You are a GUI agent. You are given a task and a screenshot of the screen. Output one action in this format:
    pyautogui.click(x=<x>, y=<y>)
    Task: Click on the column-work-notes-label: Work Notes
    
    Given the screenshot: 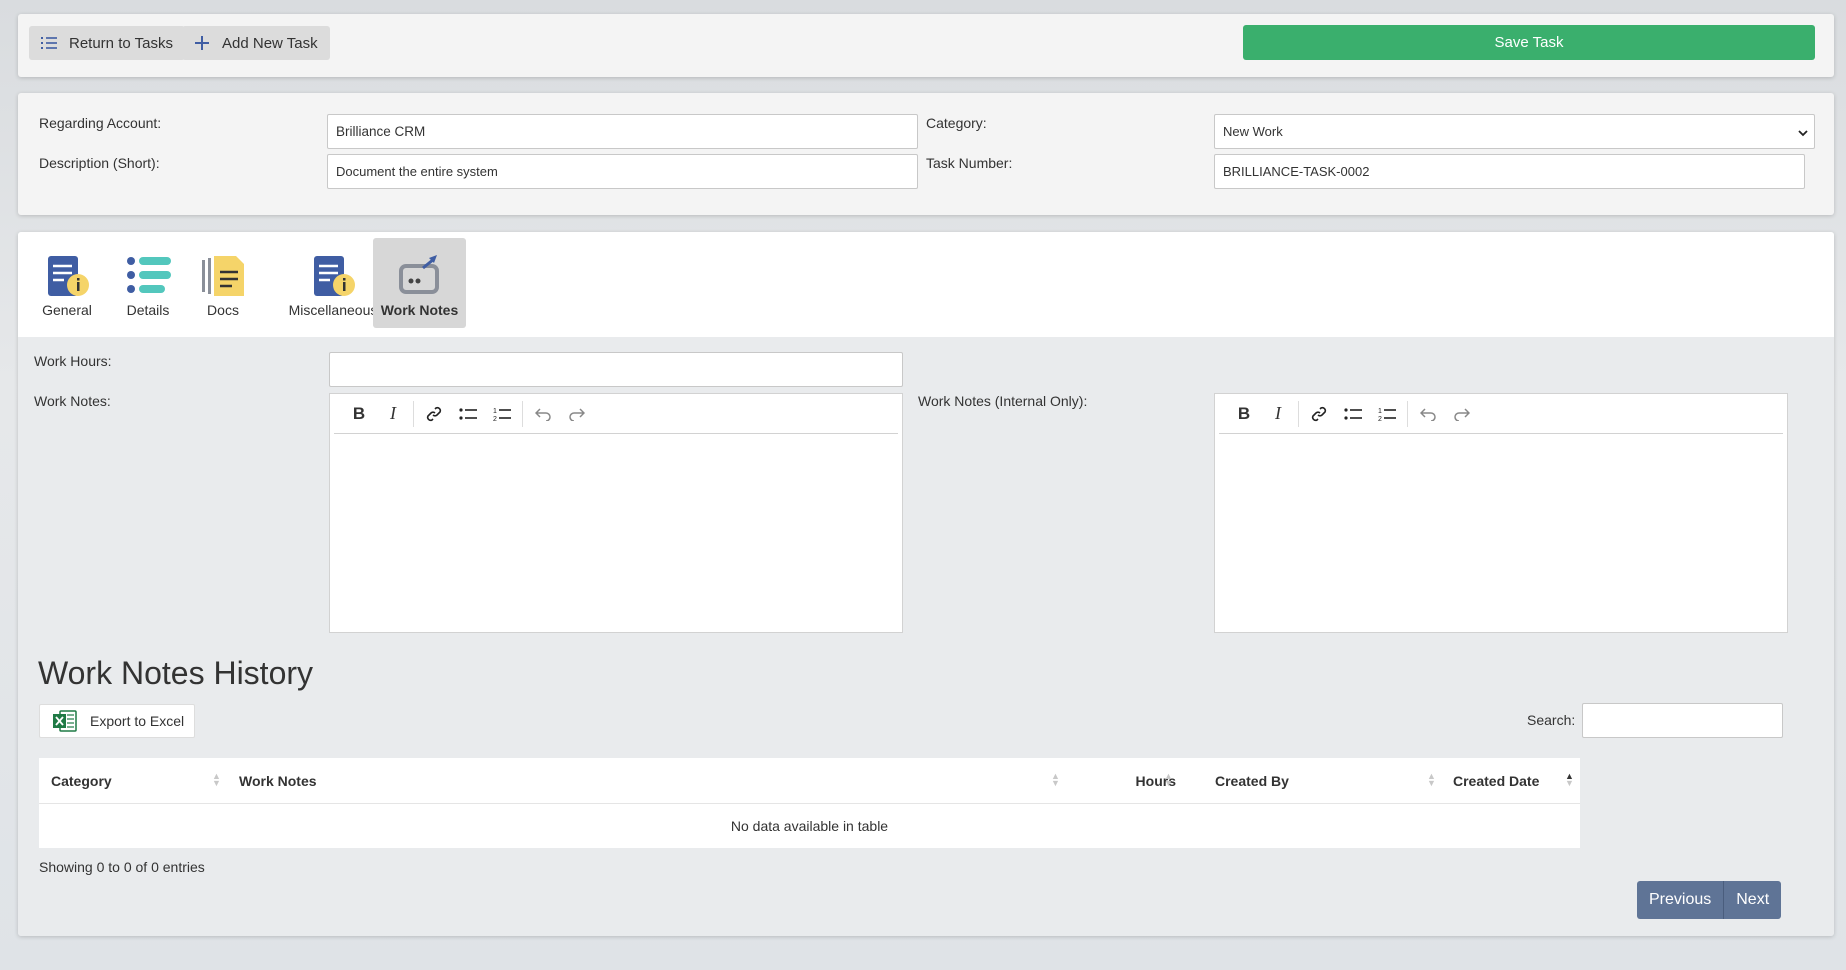 What is the action you would take?
    pyautogui.click(x=278, y=780)
    